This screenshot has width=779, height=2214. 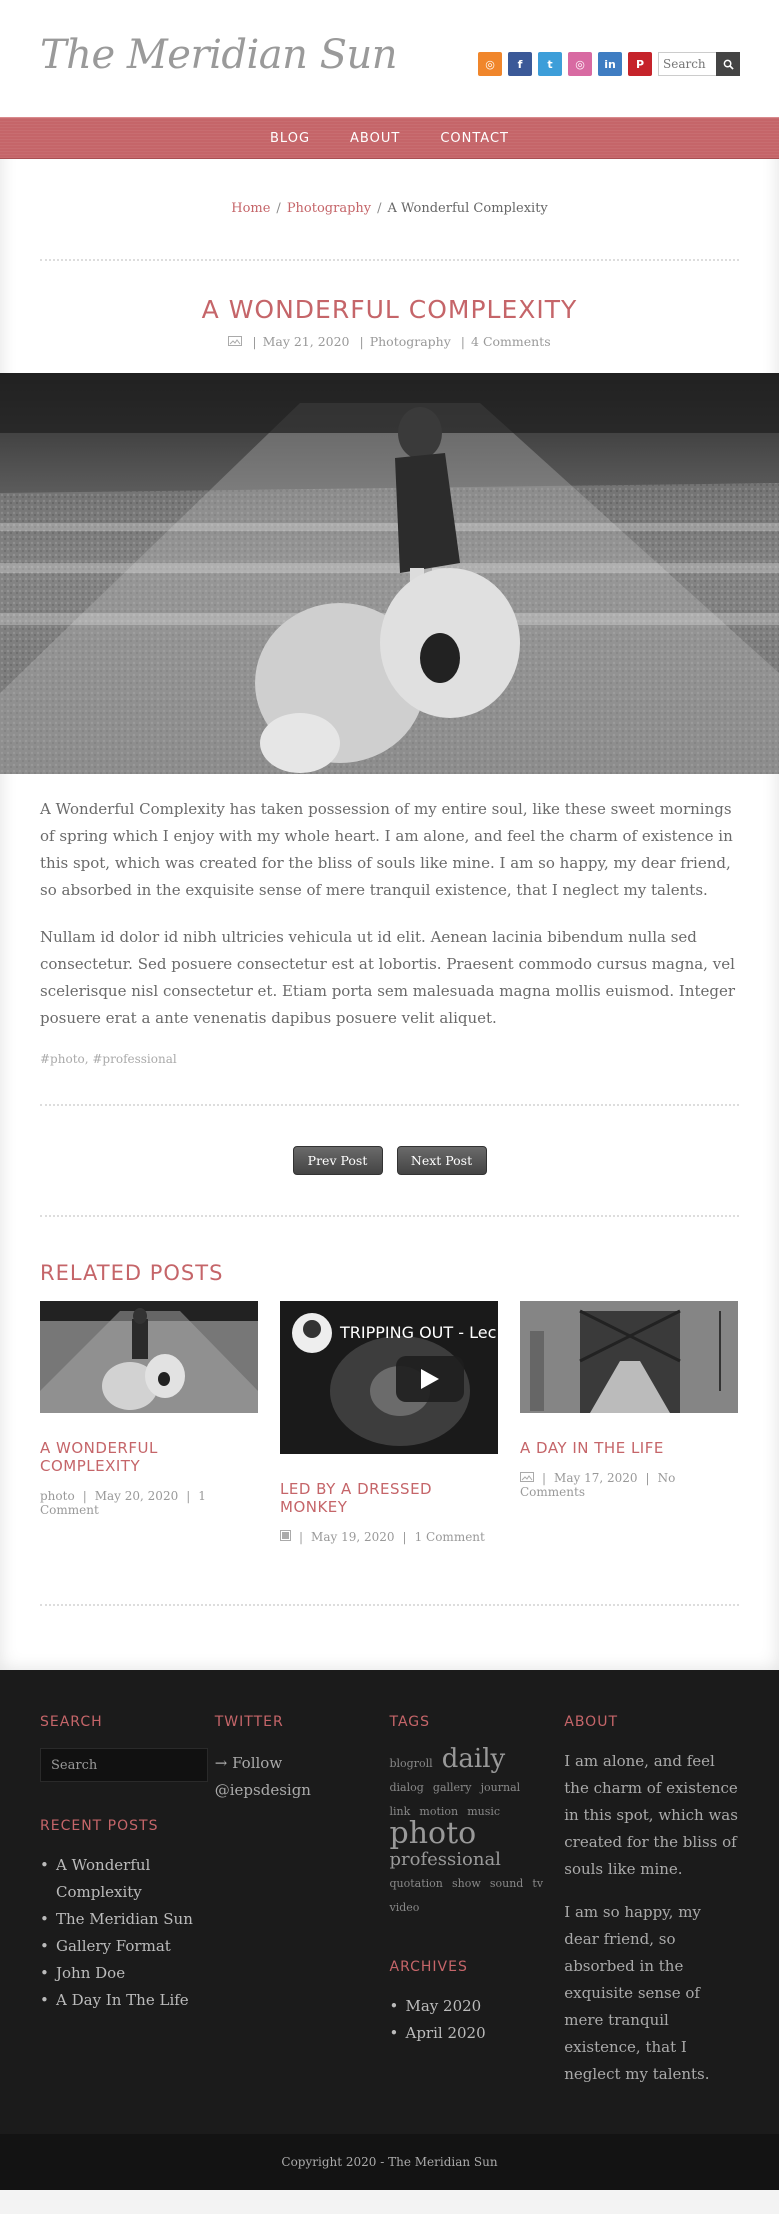 I want to click on tag-link: daily, so click(x=473, y=1759).